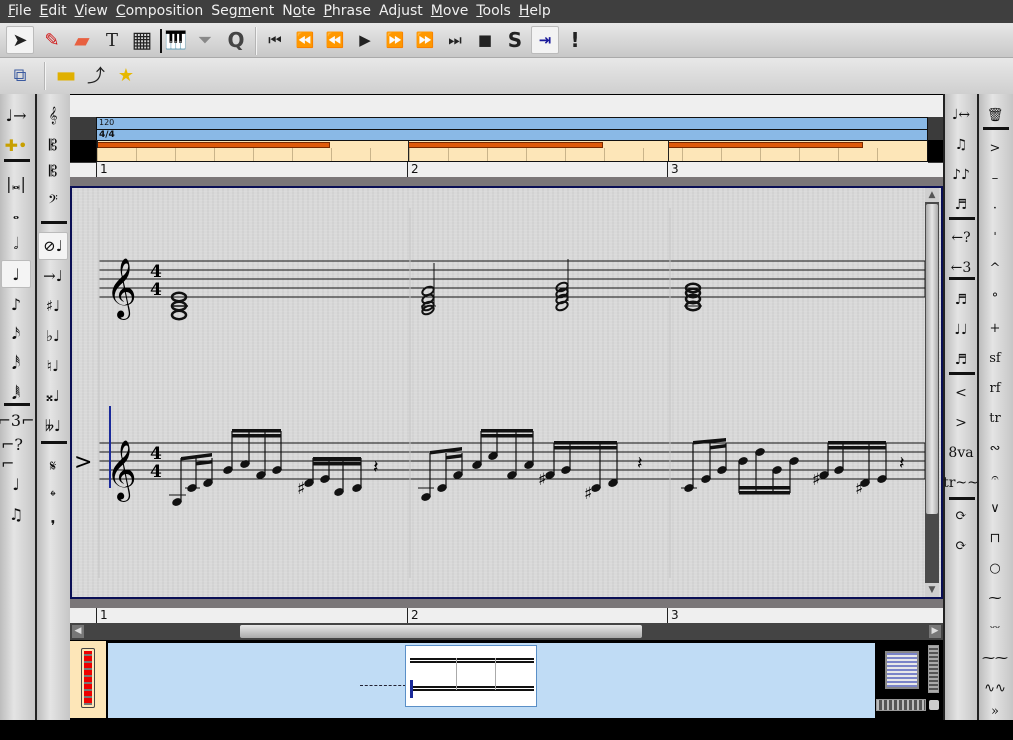  I want to click on long-mordent-button: ⁓⁓, so click(995, 658).